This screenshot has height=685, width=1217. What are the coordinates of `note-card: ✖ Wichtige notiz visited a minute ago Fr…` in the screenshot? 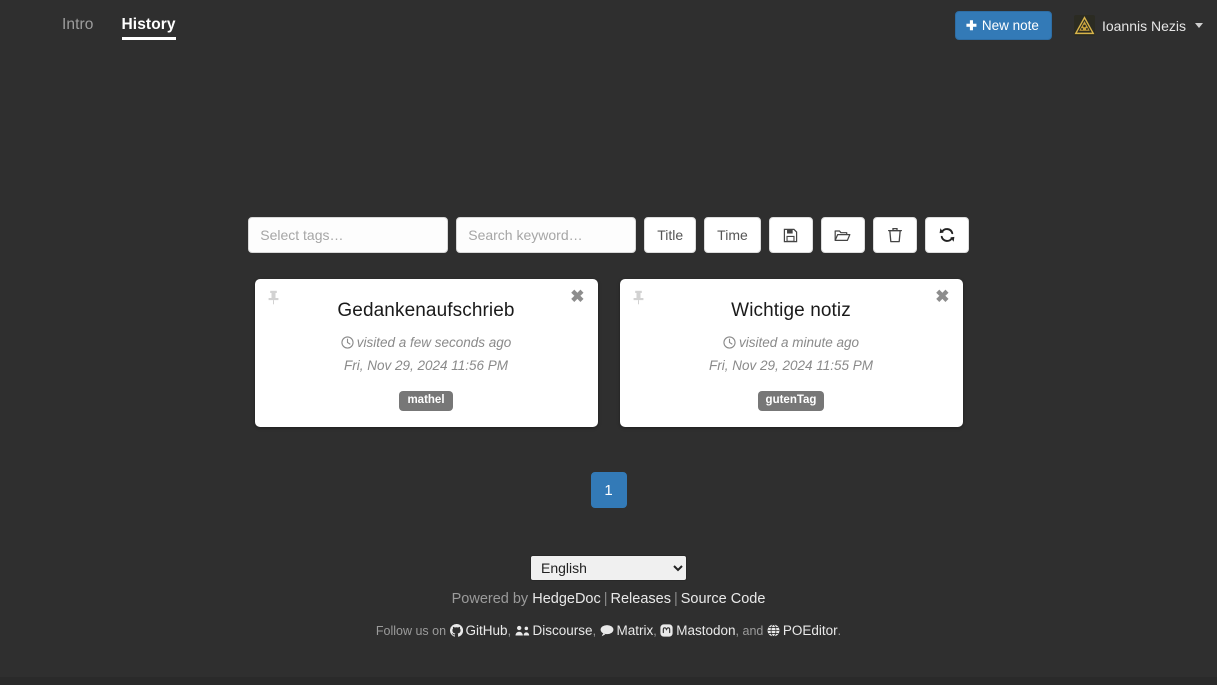 It's located at (791, 353).